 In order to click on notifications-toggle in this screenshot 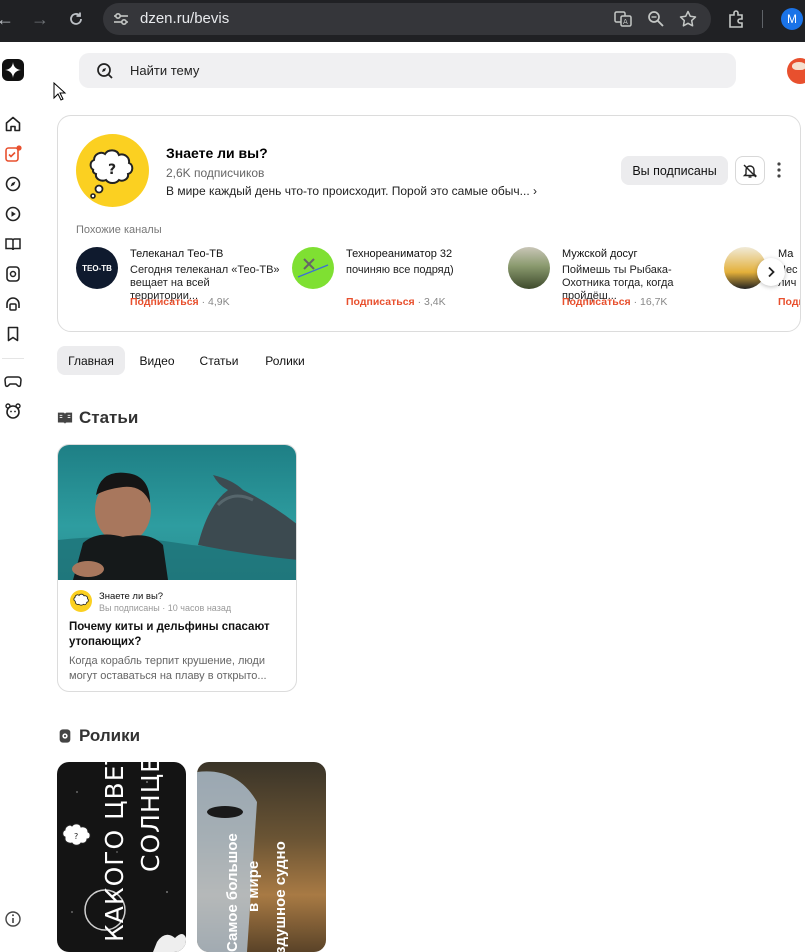, I will do `click(750, 170)`.